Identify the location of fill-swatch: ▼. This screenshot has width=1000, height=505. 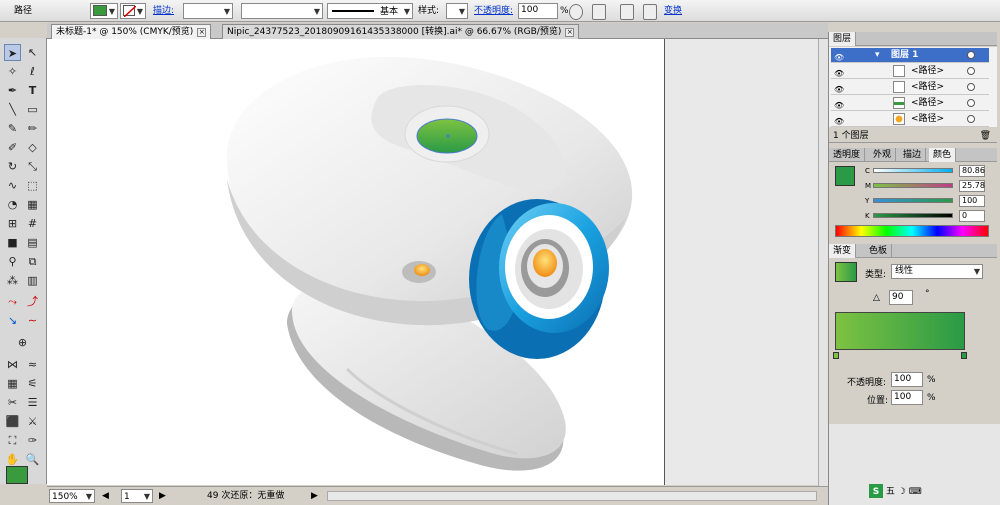
(104, 11).